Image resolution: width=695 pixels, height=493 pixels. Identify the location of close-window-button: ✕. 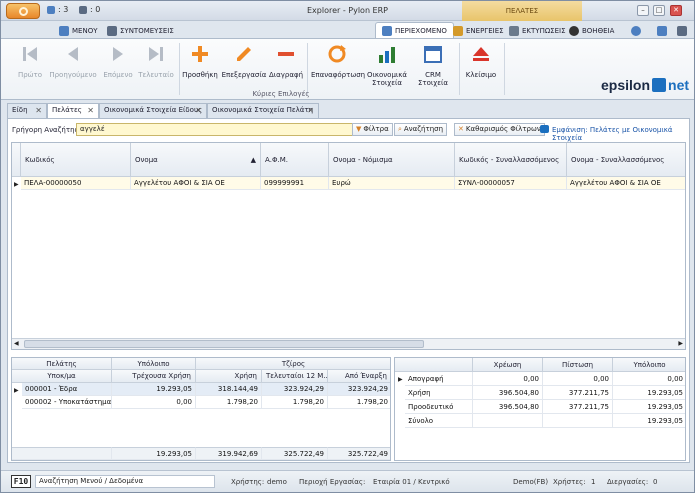
(676, 10).